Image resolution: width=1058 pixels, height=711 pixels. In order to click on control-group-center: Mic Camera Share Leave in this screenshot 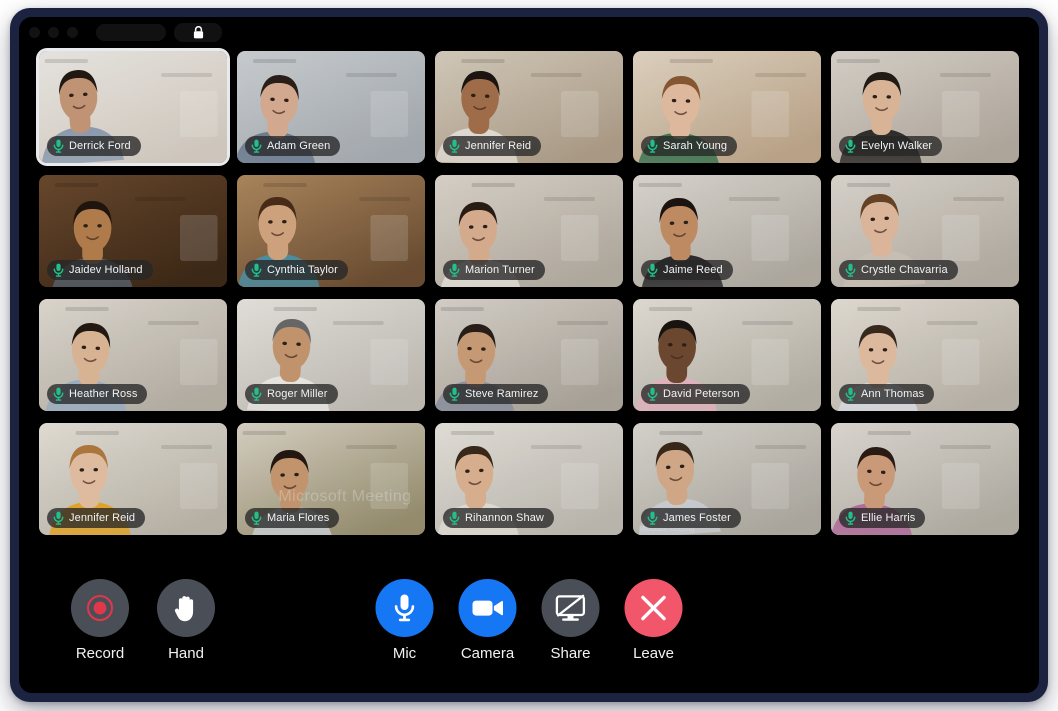, I will do `click(529, 620)`.